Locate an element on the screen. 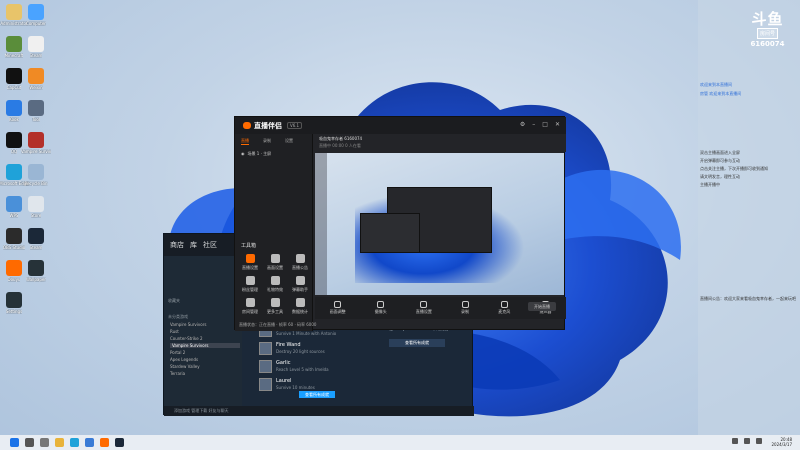 The height and width of the screenshot is (450, 800). desktop-icon-label: Wallpaper is located at coordinates (35, 279).